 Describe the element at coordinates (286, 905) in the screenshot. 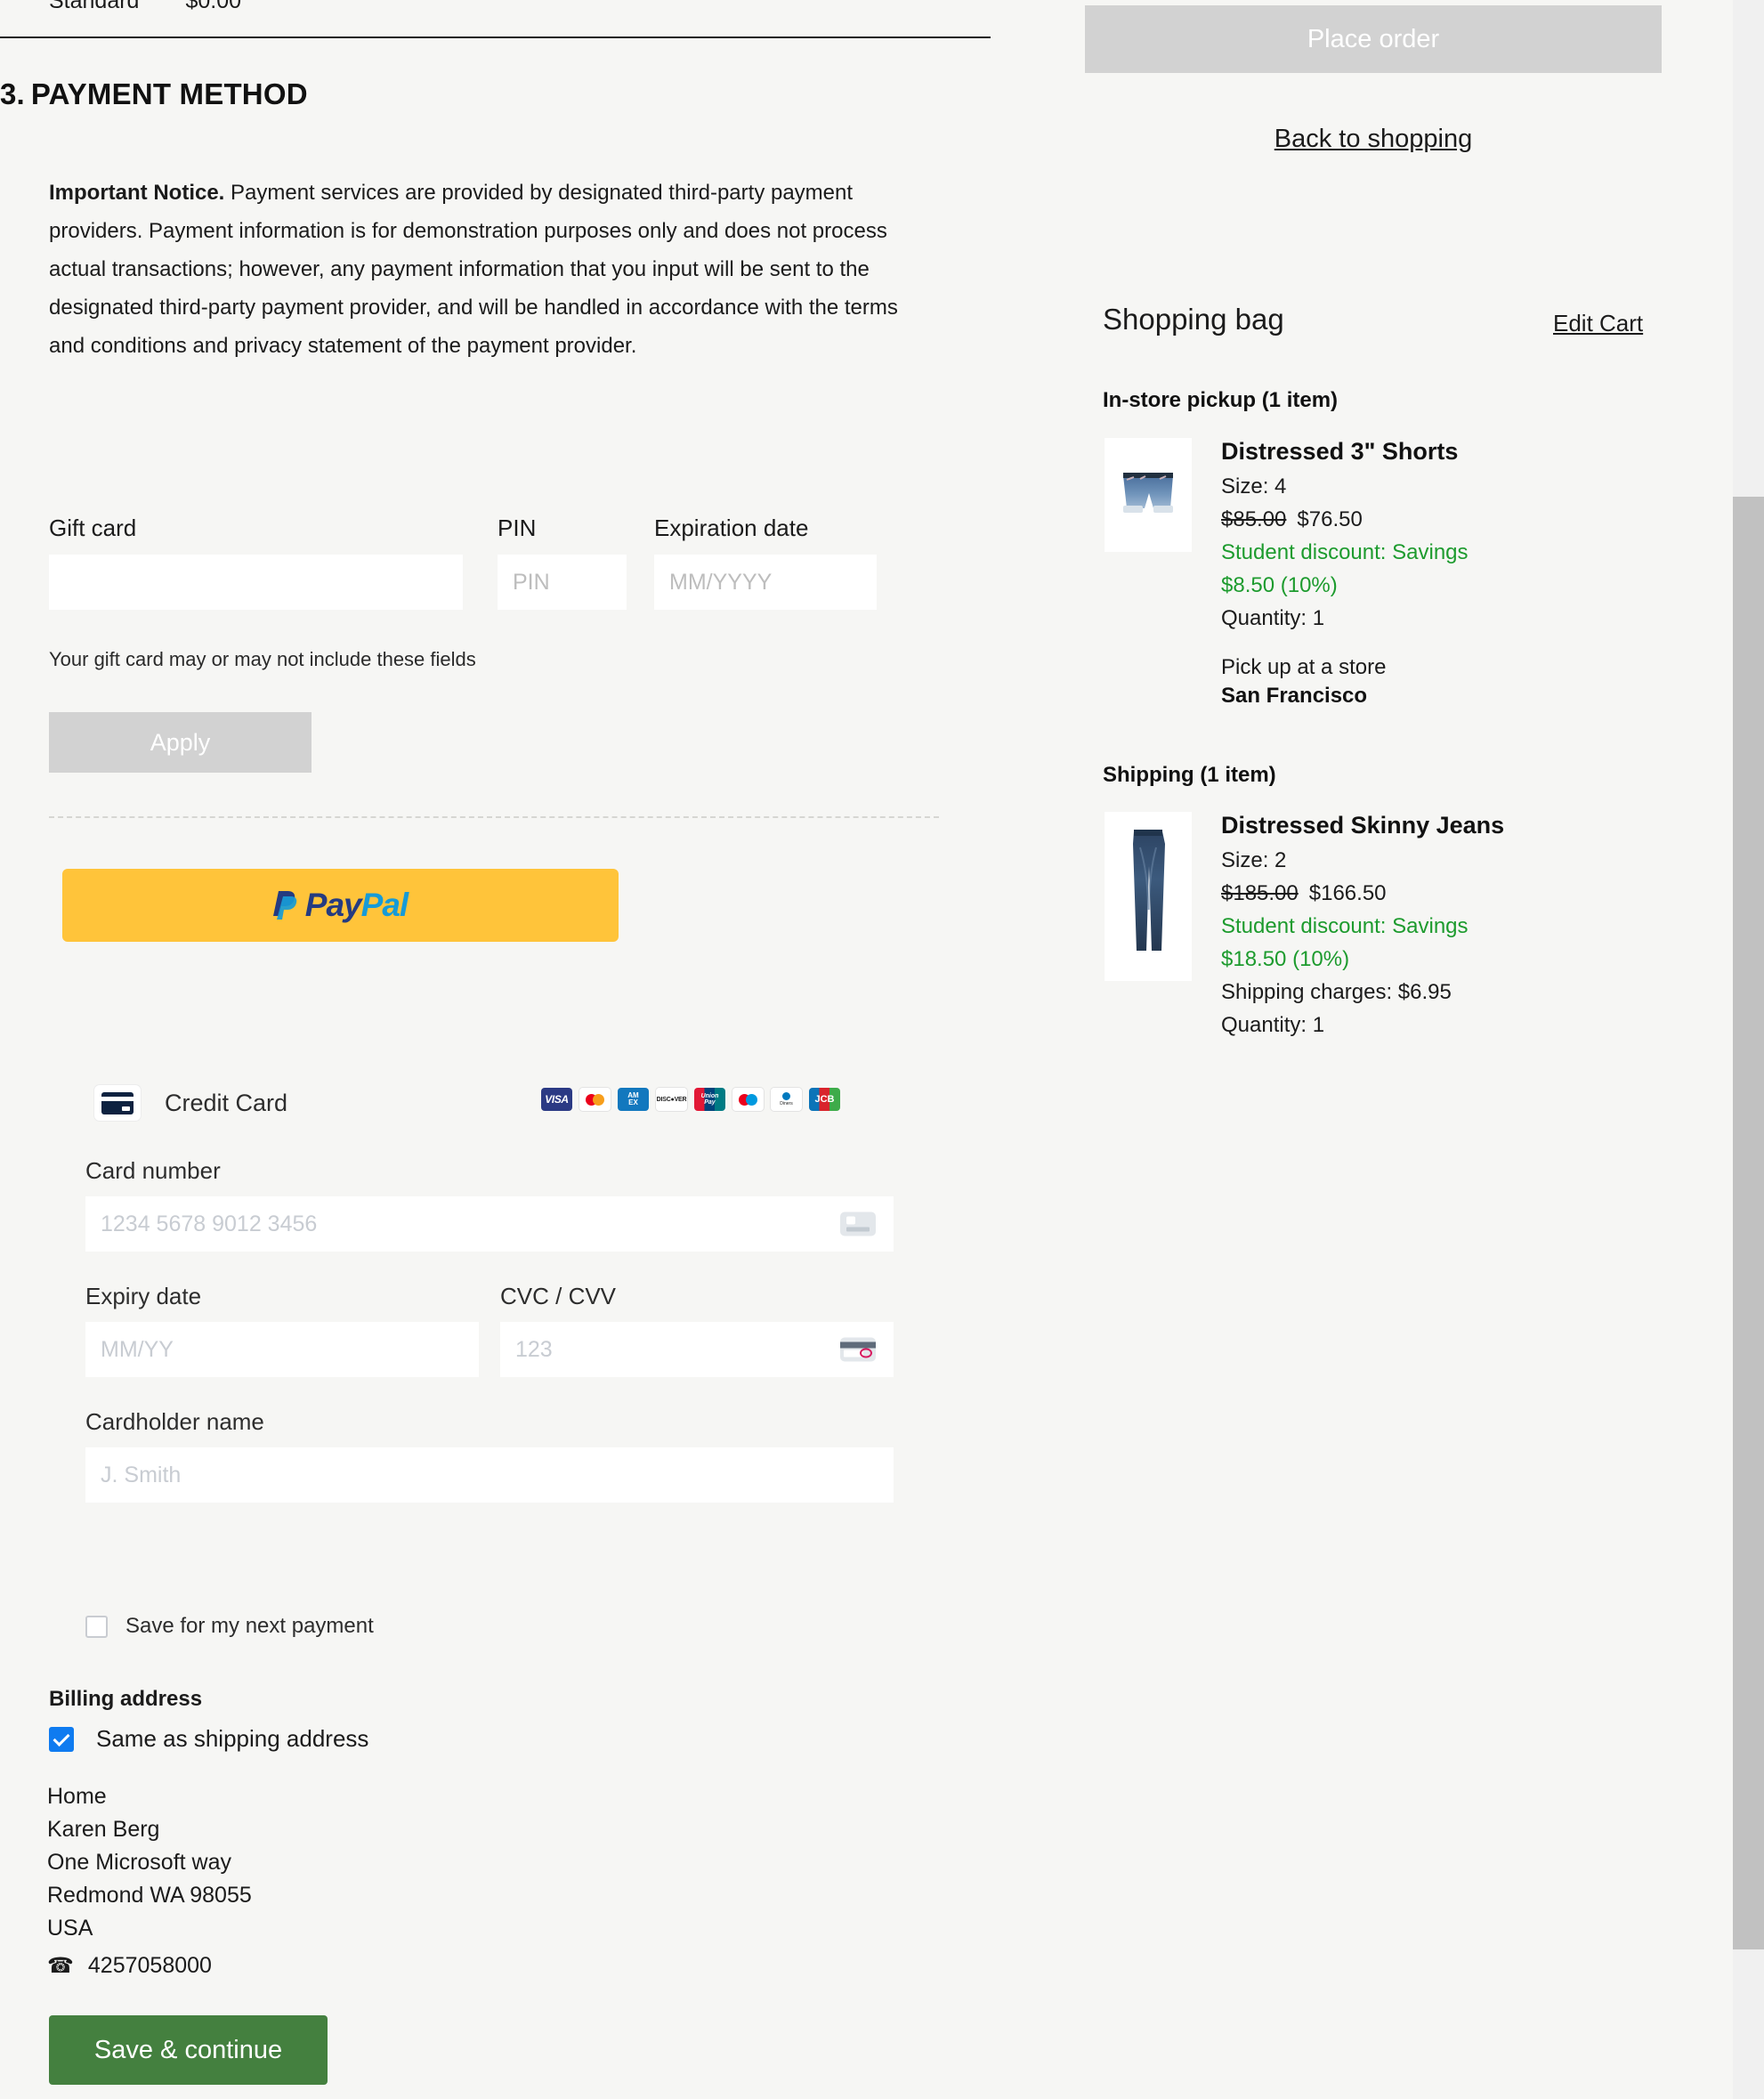

I see `paypal-logo-icon` at that location.